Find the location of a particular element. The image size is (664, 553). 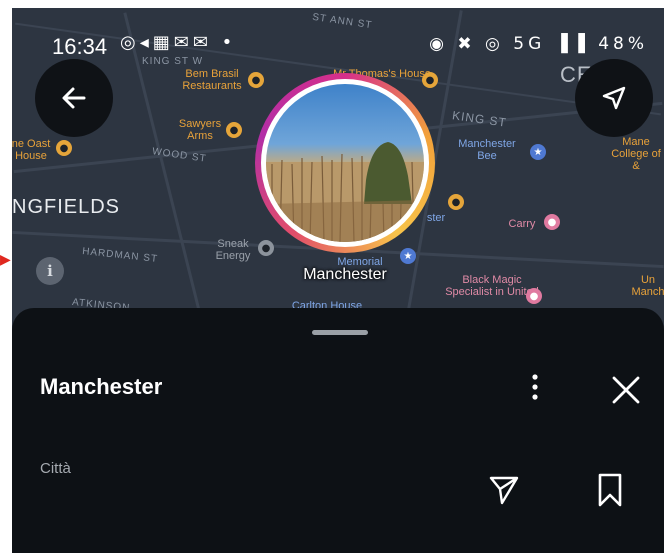

save-button is located at coordinates (610, 490).